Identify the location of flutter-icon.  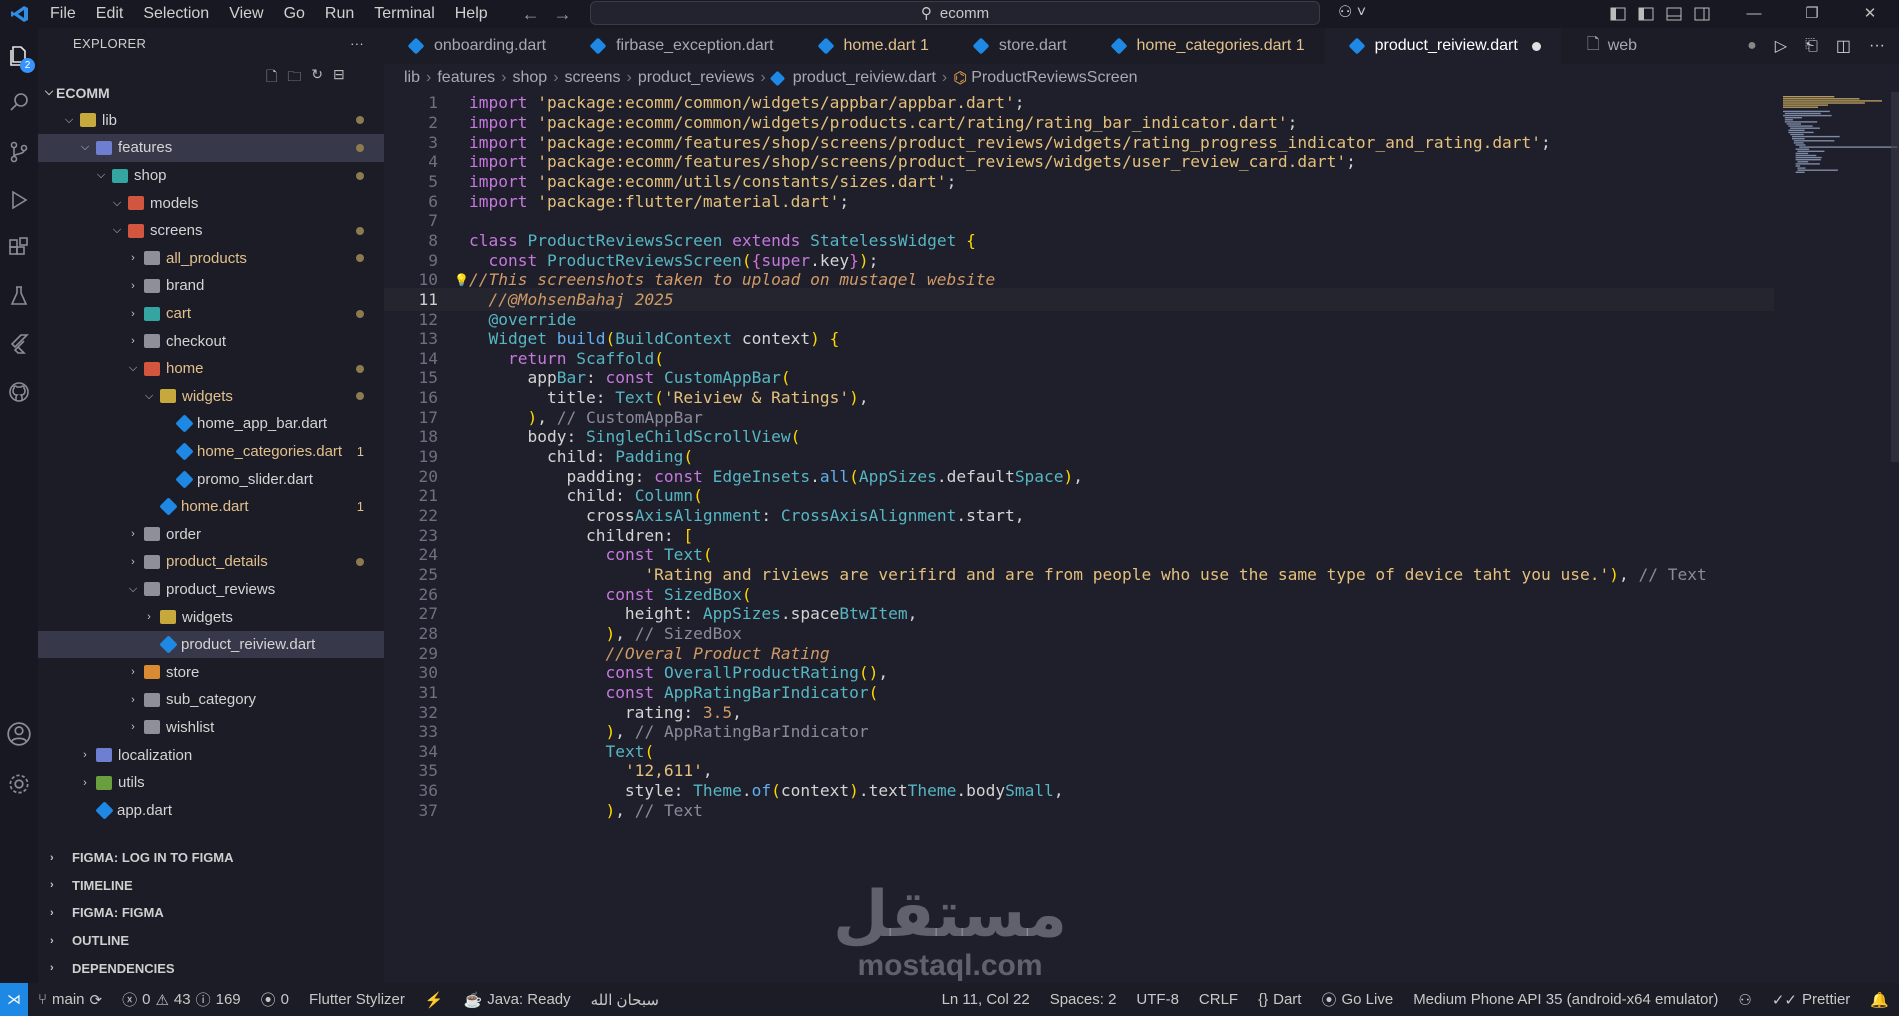
(19, 344).